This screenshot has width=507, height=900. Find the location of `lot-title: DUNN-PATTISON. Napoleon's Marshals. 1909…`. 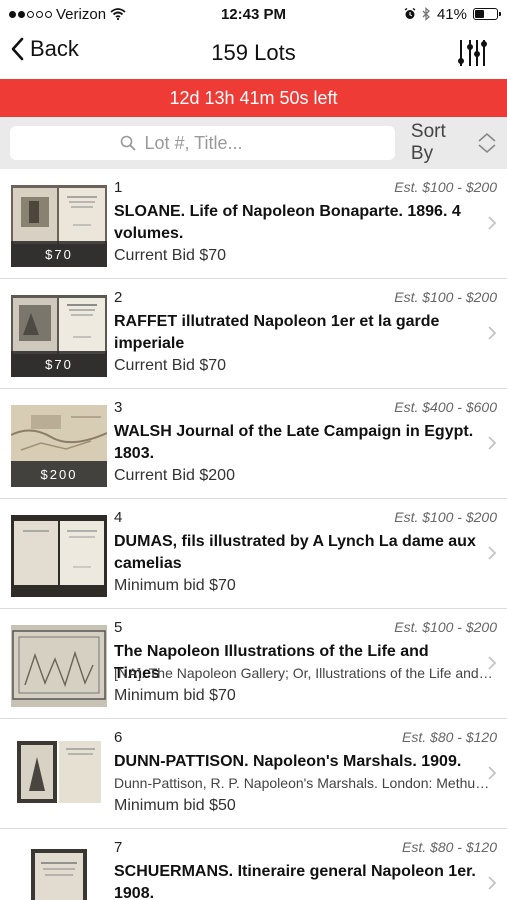

lot-title: DUNN-PATTISON. Napoleon's Marshals. 1909… is located at coordinates (288, 761).